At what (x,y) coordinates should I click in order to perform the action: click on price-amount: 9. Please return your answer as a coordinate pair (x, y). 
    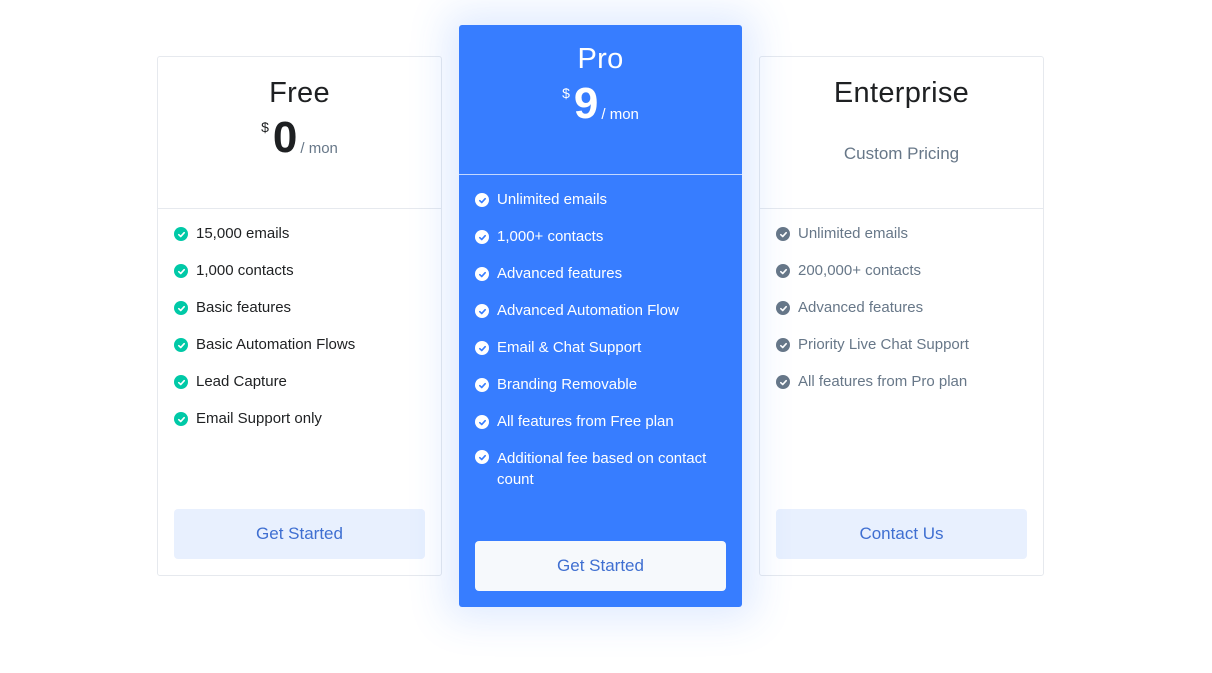
    Looking at the image, I should click on (586, 103).